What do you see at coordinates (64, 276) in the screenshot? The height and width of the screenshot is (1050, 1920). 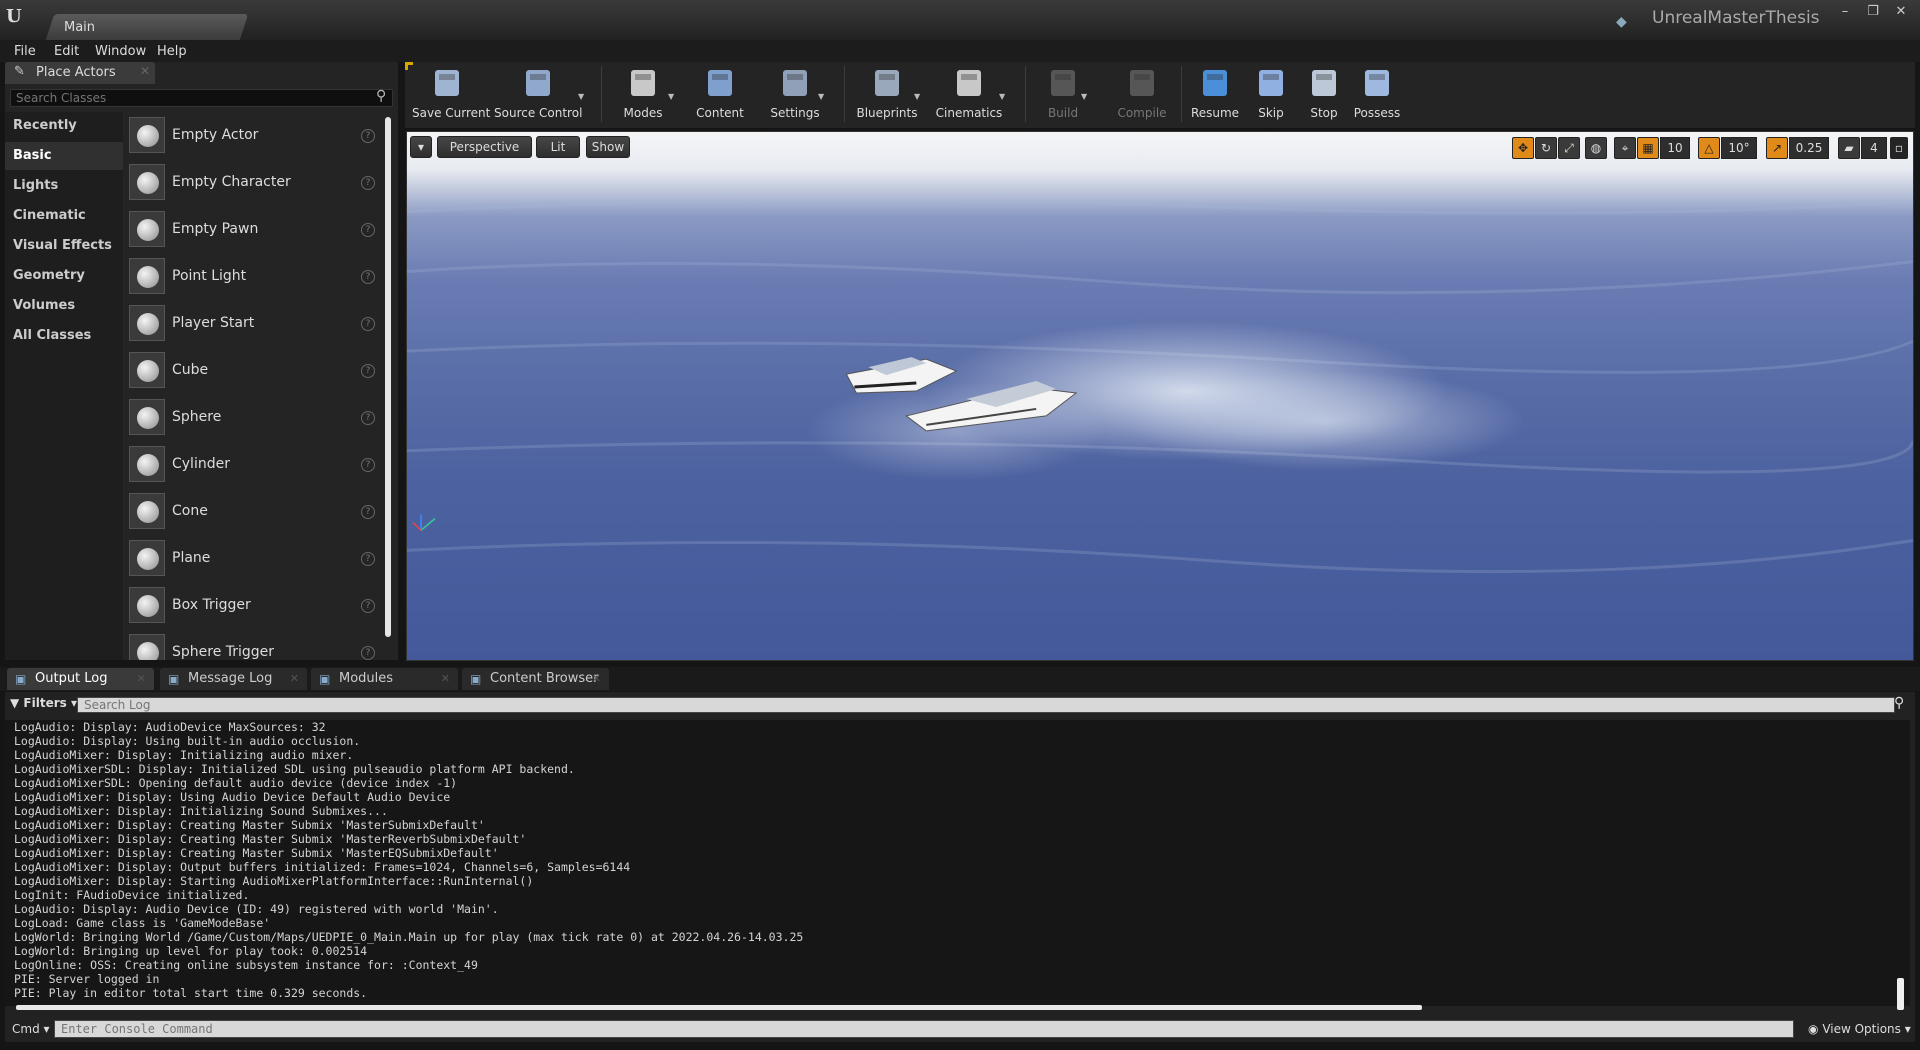 I see `category-geometry: Geometry` at bounding box center [64, 276].